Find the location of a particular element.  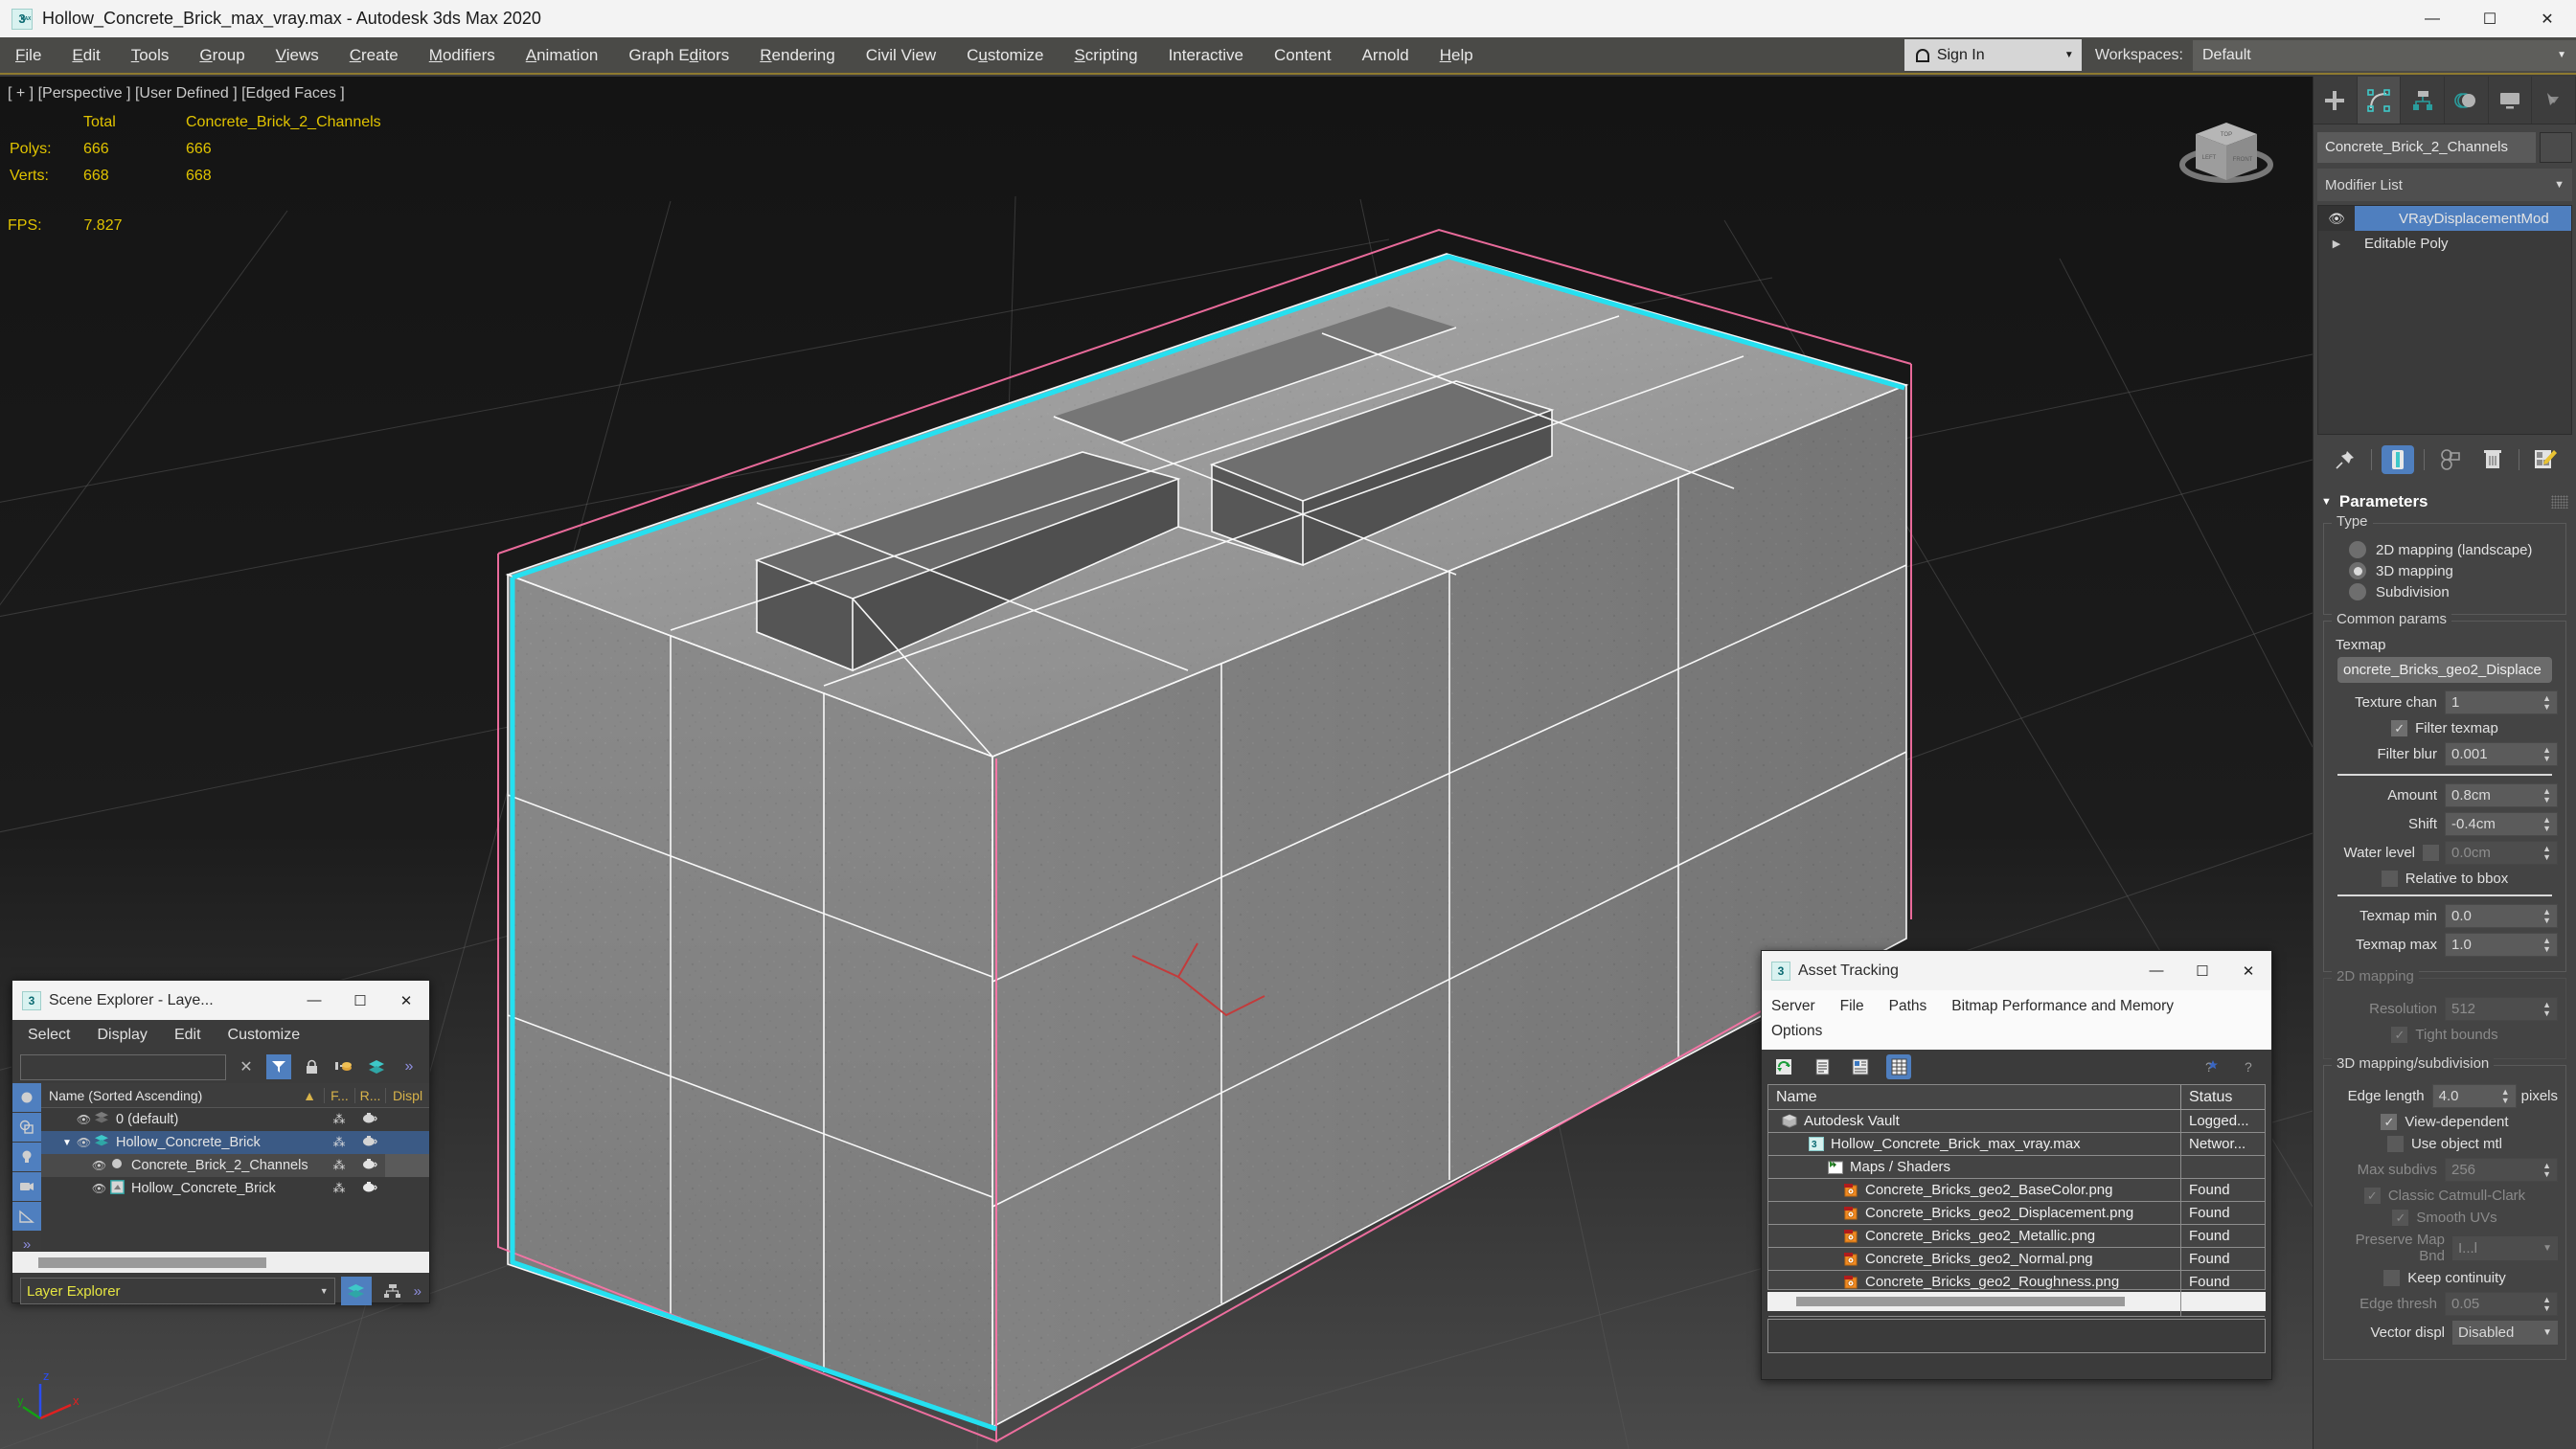

texture-chan-spinner: 1 ▲ ▼ is located at coordinates (2501, 702).